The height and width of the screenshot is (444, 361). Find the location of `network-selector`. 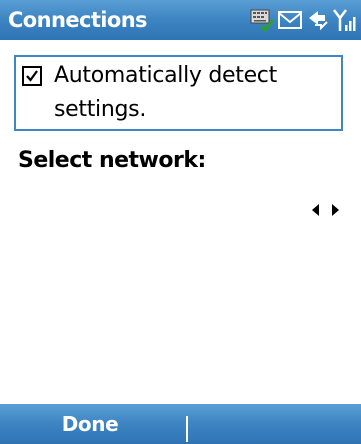

network-selector is located at coordinates (178, 211).